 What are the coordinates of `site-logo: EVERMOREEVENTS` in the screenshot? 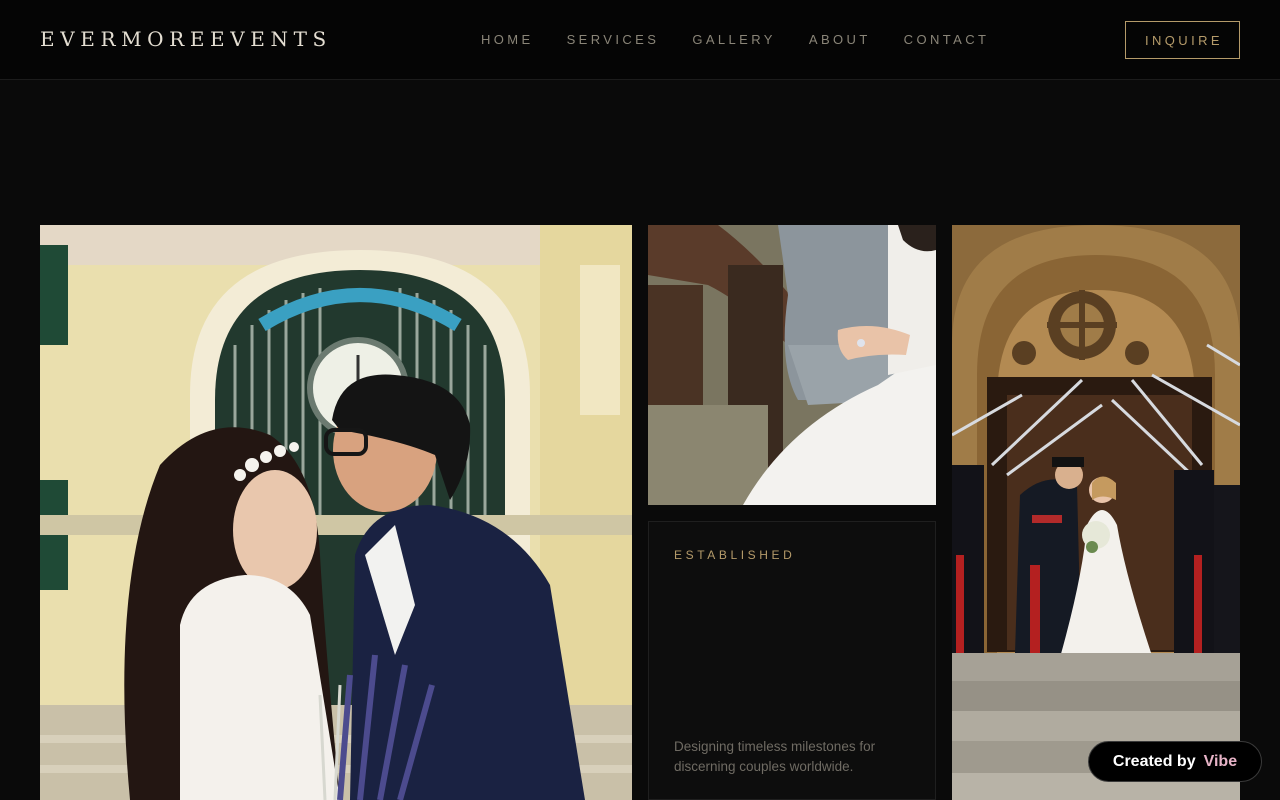 It's located at (186, 39).